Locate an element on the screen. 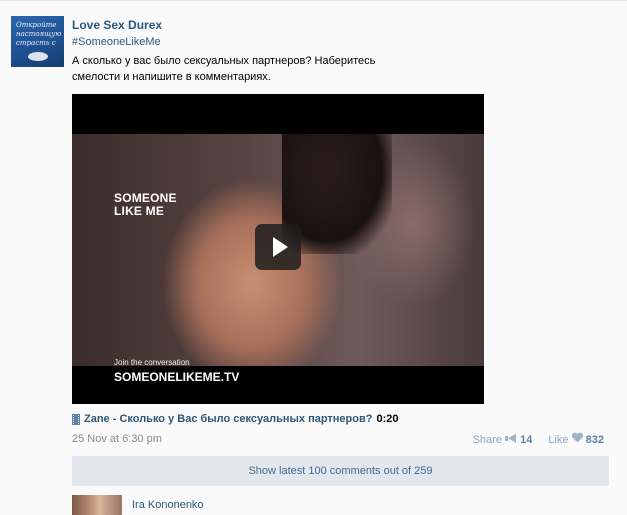 This screenshot has height=515, width=627. overlay-title-line: LIKE ME is located at coordinates (139, 211).